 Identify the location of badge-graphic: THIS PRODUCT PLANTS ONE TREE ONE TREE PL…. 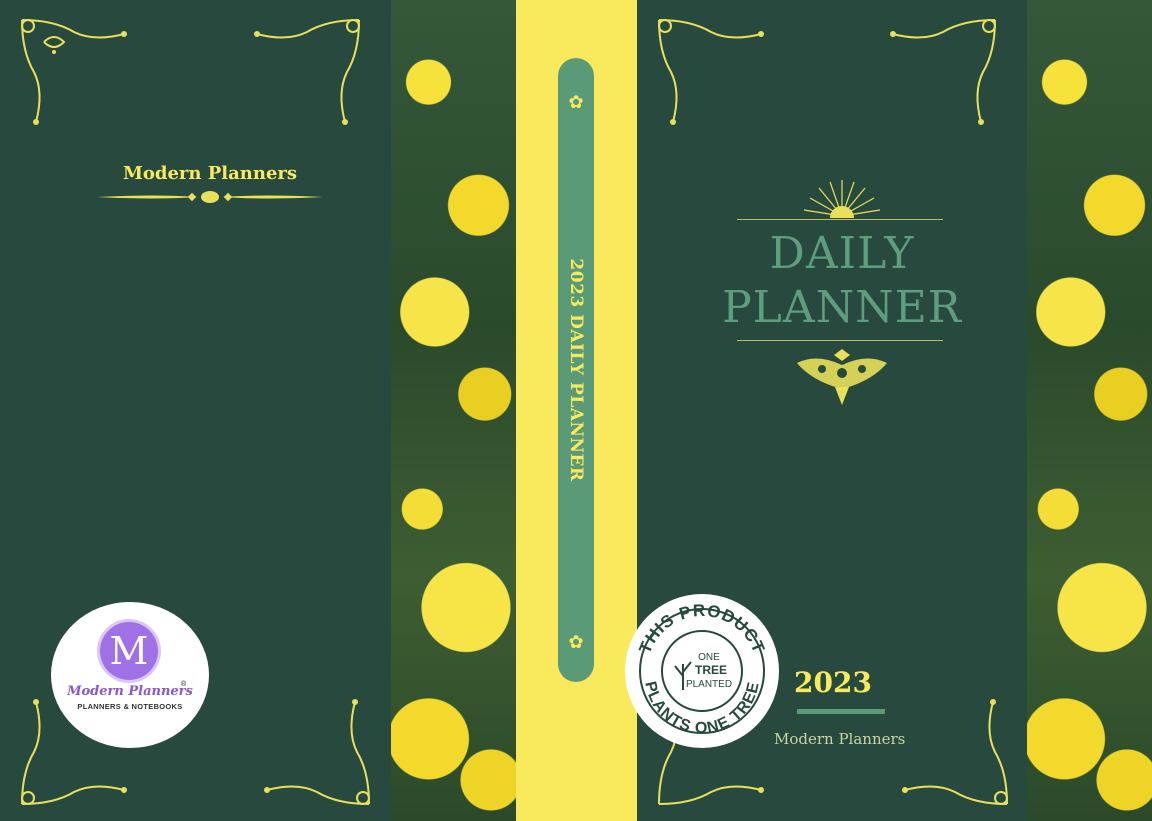
(702, 671).